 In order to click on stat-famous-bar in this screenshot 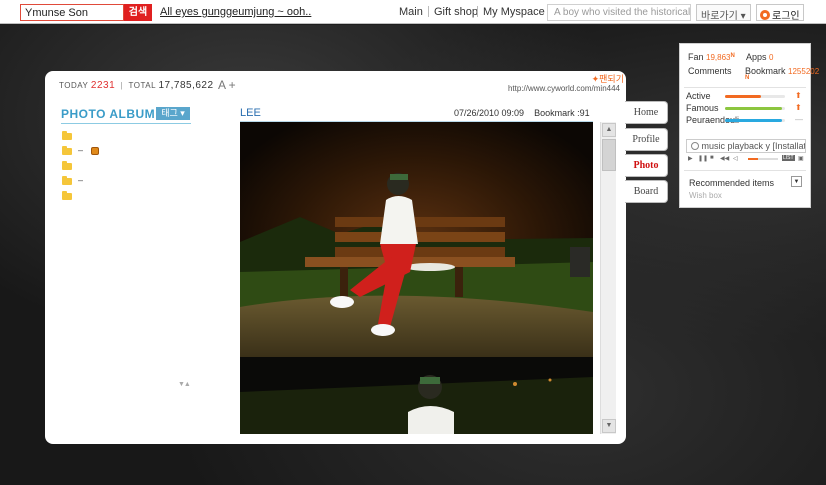, I will do `click(755, 108)`.